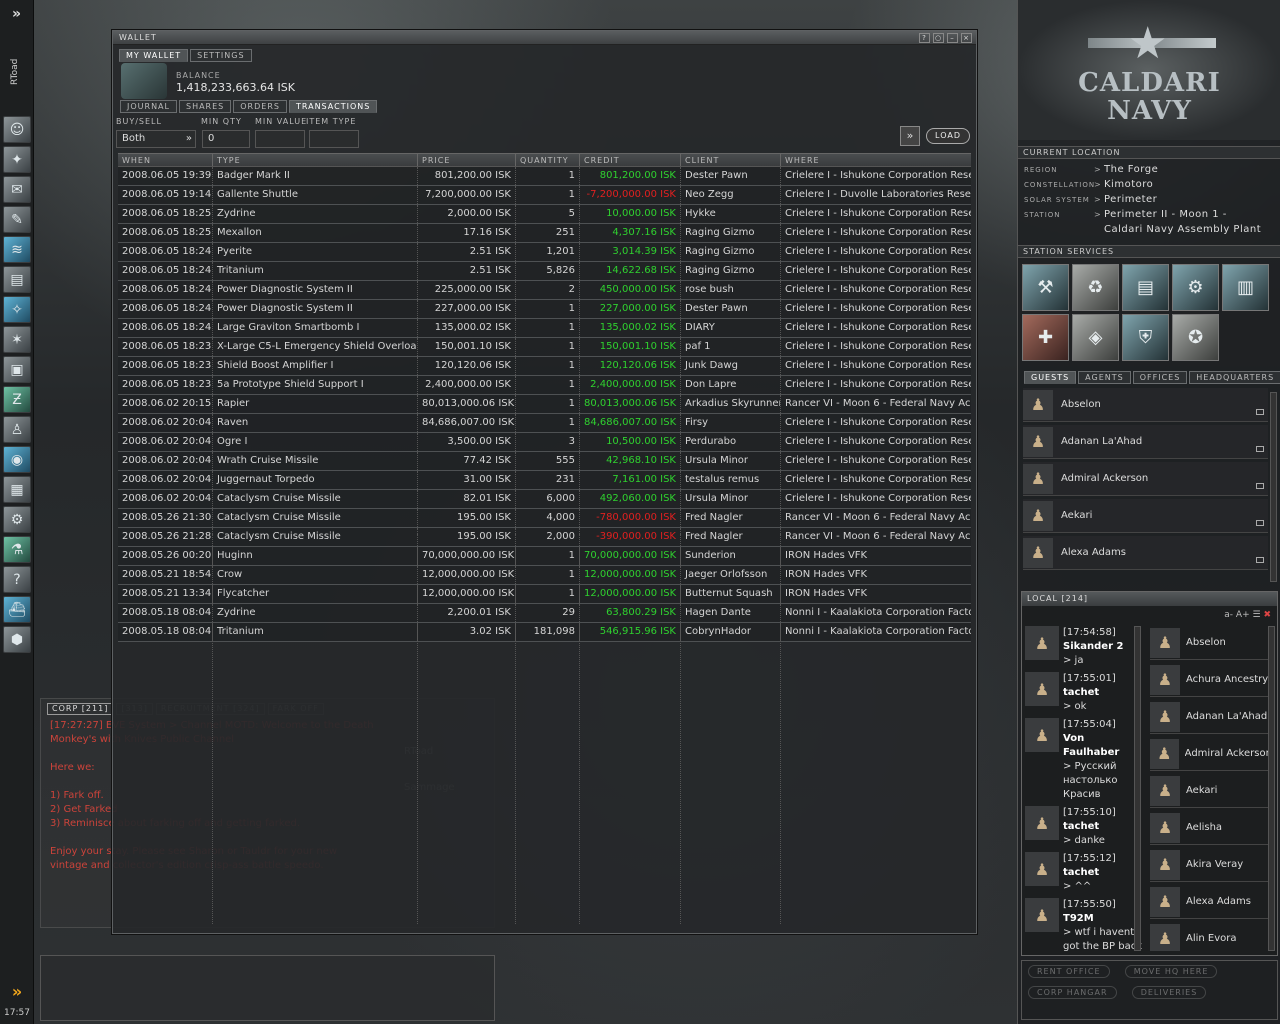 Image resolution: width=1280 pixels, height=1024 pixels. What do you see at coordinates (17, 429) in the screenshot?
I see `corporation-icon: ♙` at bounding box center [17, 429].